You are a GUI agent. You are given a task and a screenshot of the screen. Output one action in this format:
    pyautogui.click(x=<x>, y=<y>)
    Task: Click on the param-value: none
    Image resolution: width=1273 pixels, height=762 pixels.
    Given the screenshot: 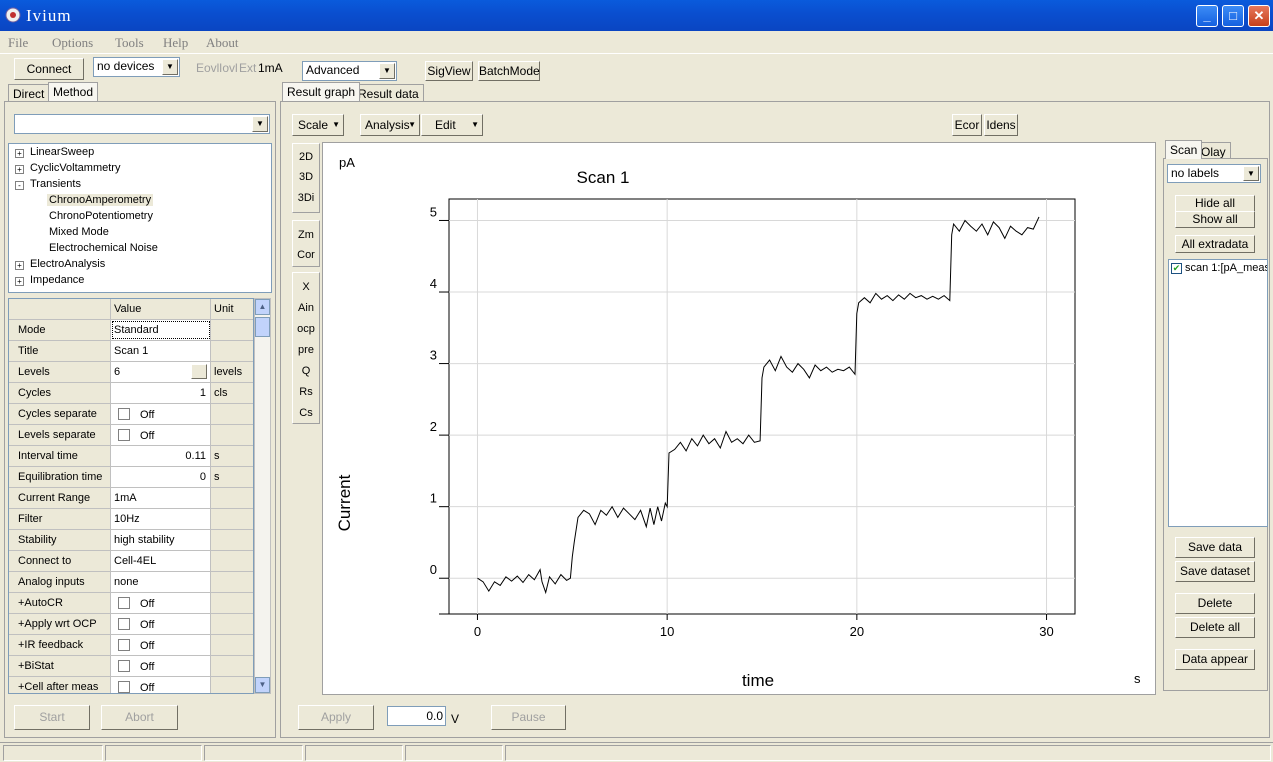 What is the action you would take?
    pyautogui.click(x=161, y=582)
    